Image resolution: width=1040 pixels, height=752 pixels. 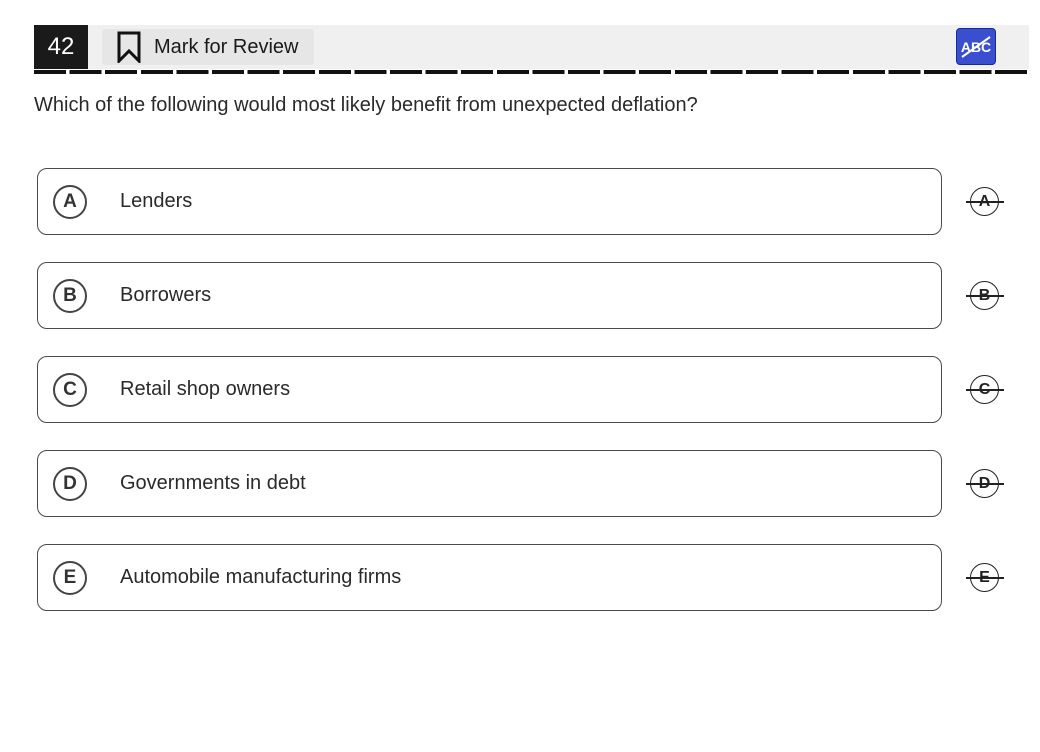 I want to click on choice-text: Governments in debt, so click(x=213, y=483).